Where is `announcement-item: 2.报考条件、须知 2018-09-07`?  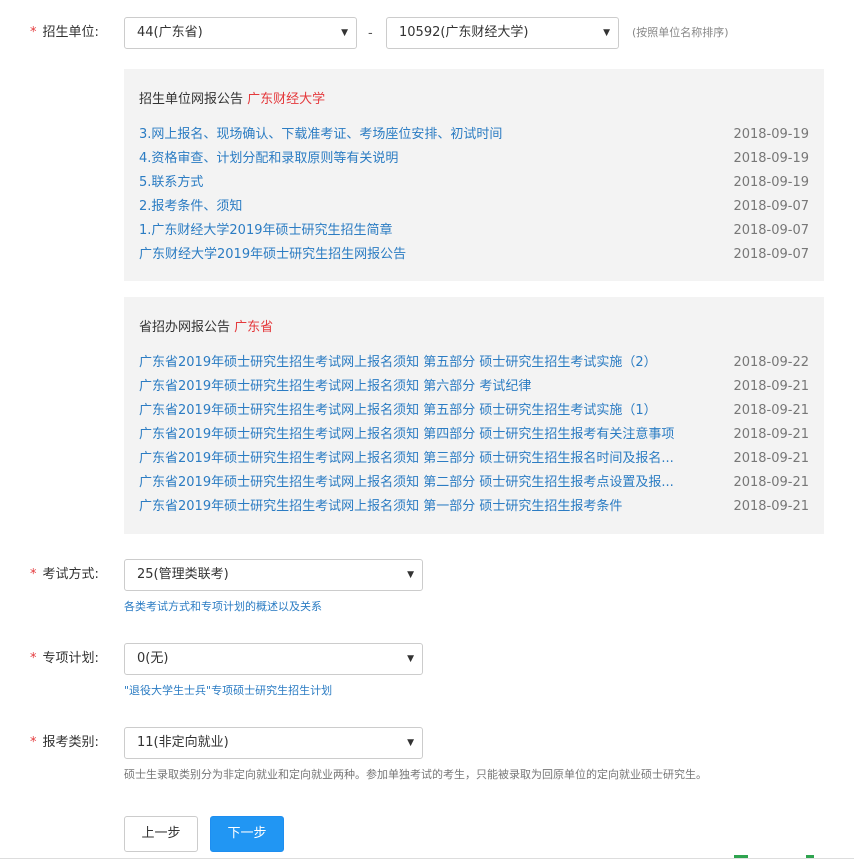
announcement-item: 2.报考条件、须知 2018-09-07 is located at coordinates (474, 207).